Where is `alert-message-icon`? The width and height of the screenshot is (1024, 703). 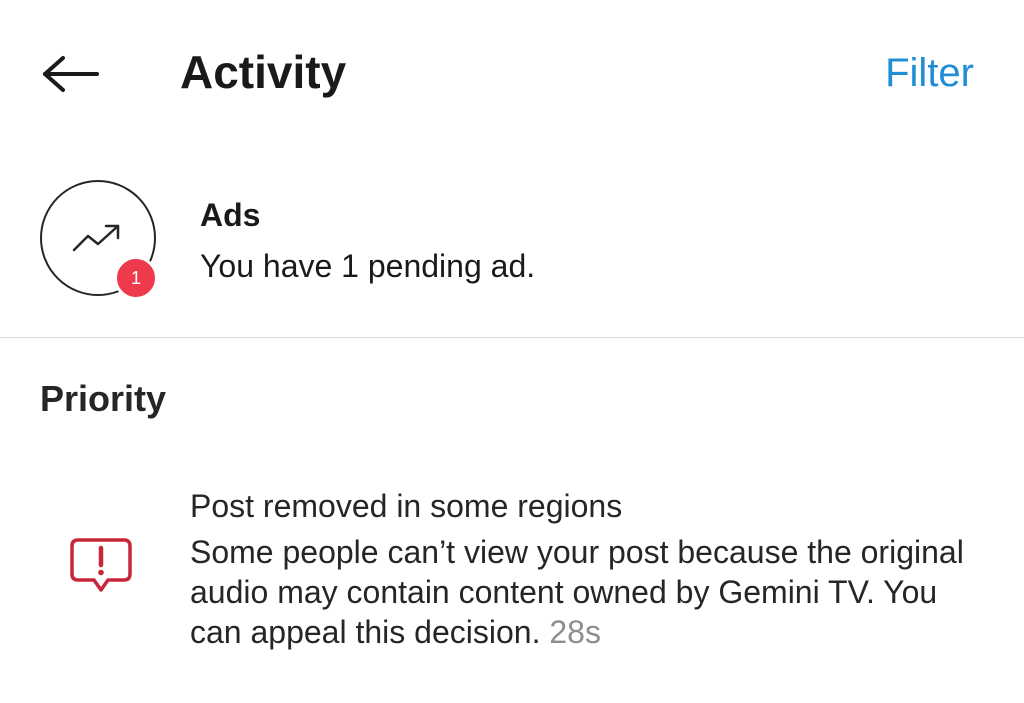
alert-message-icon is located at coordinates (101, 567).